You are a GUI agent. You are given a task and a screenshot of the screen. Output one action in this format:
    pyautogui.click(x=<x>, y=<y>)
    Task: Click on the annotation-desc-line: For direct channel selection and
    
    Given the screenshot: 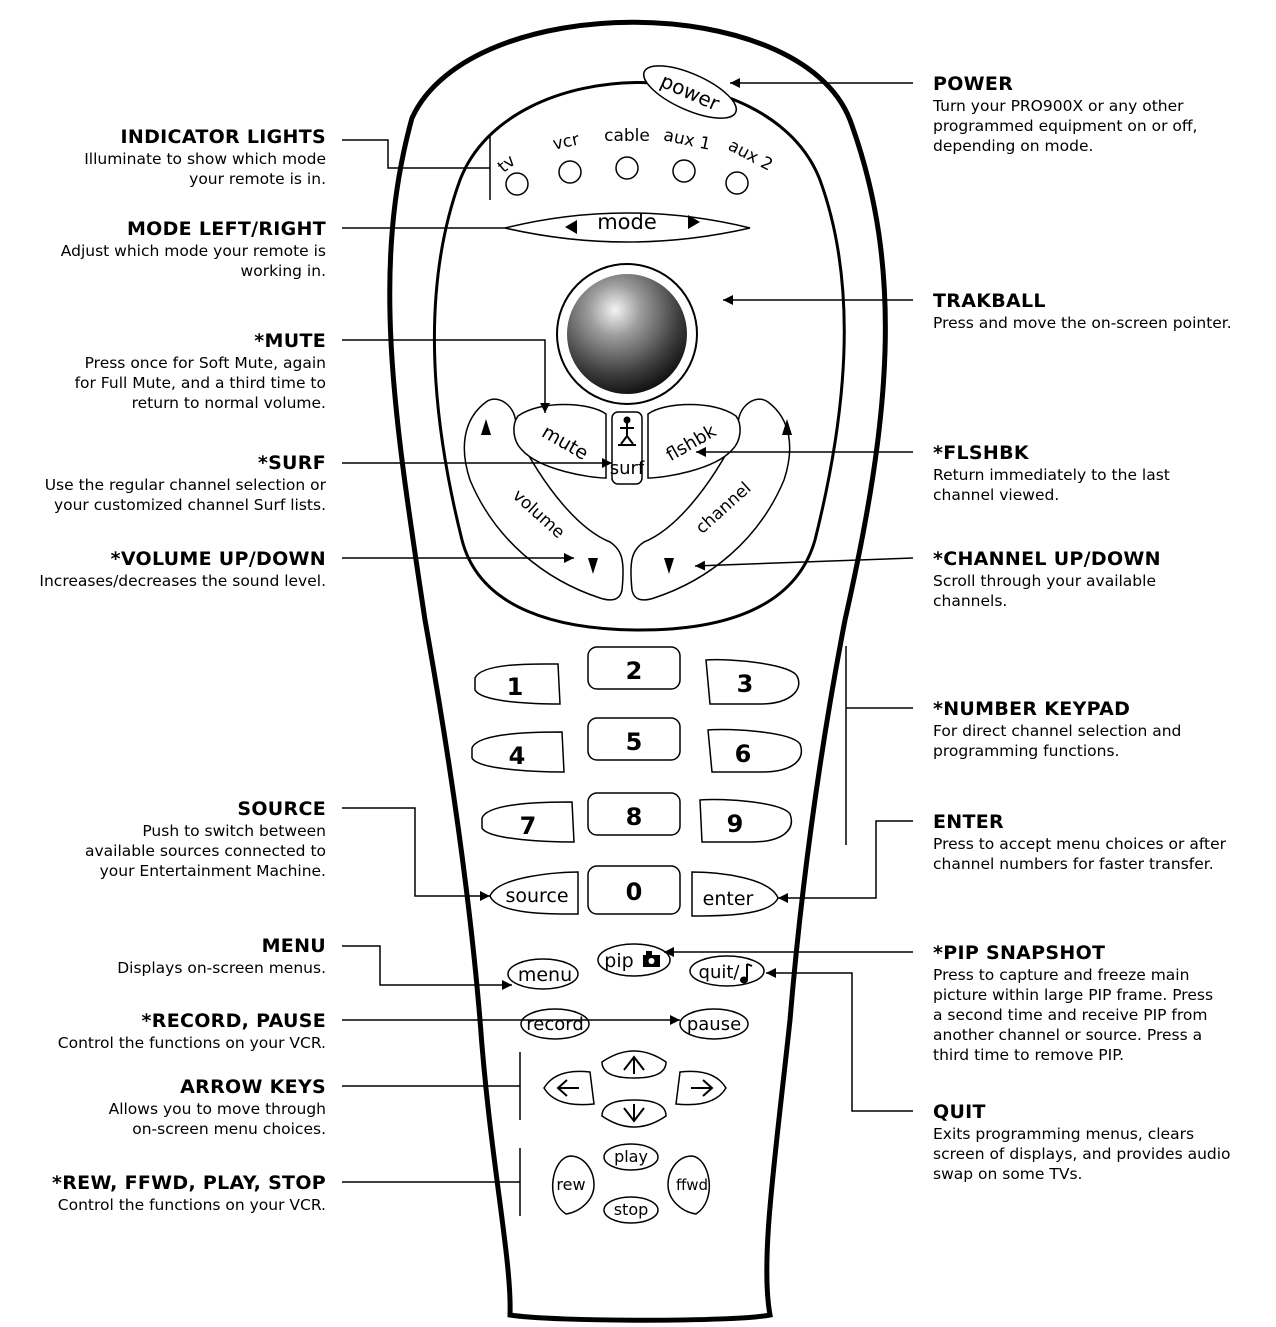 What is the action you would take?
    pyautogui.click(x=1057, y=731)
    